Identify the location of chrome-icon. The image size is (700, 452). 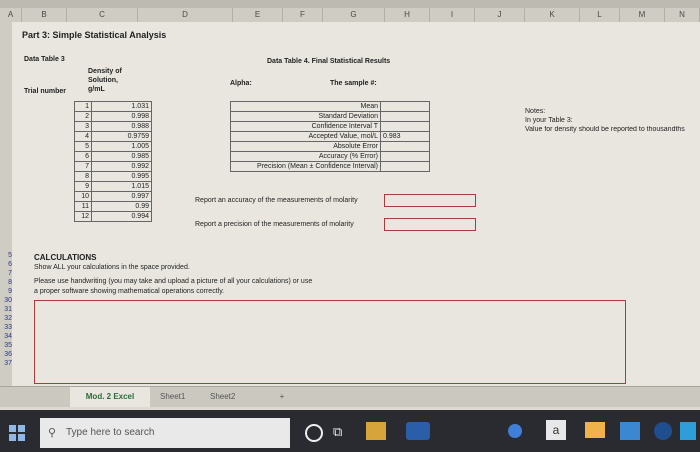
(663, 431).